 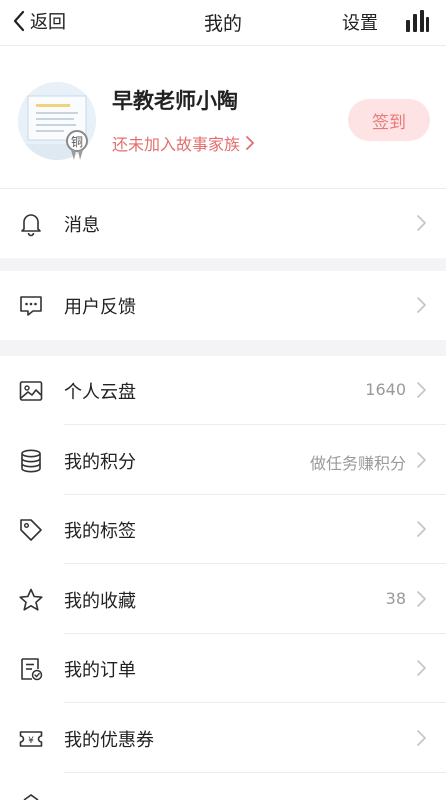 I want to click on bar-chart-icon, so click(x=417, y=21).